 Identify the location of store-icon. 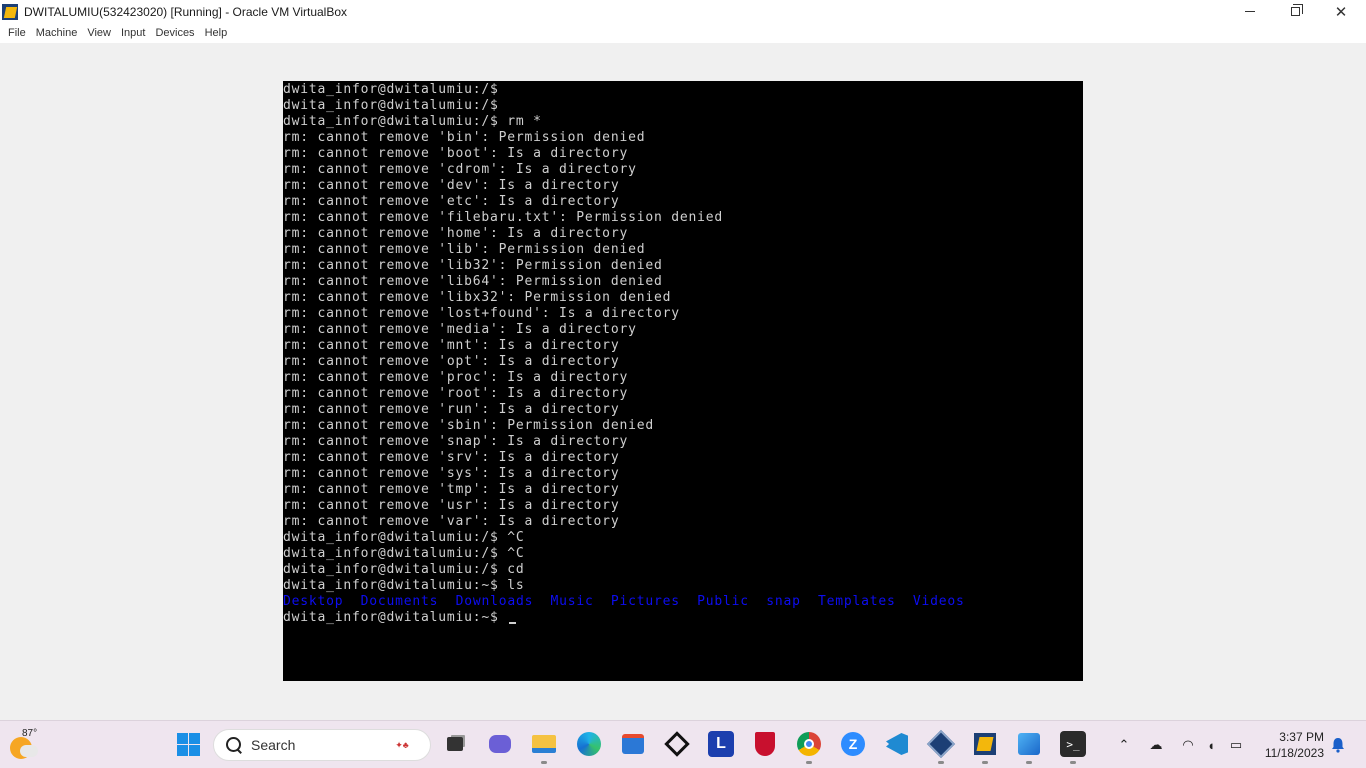
(633, 744).